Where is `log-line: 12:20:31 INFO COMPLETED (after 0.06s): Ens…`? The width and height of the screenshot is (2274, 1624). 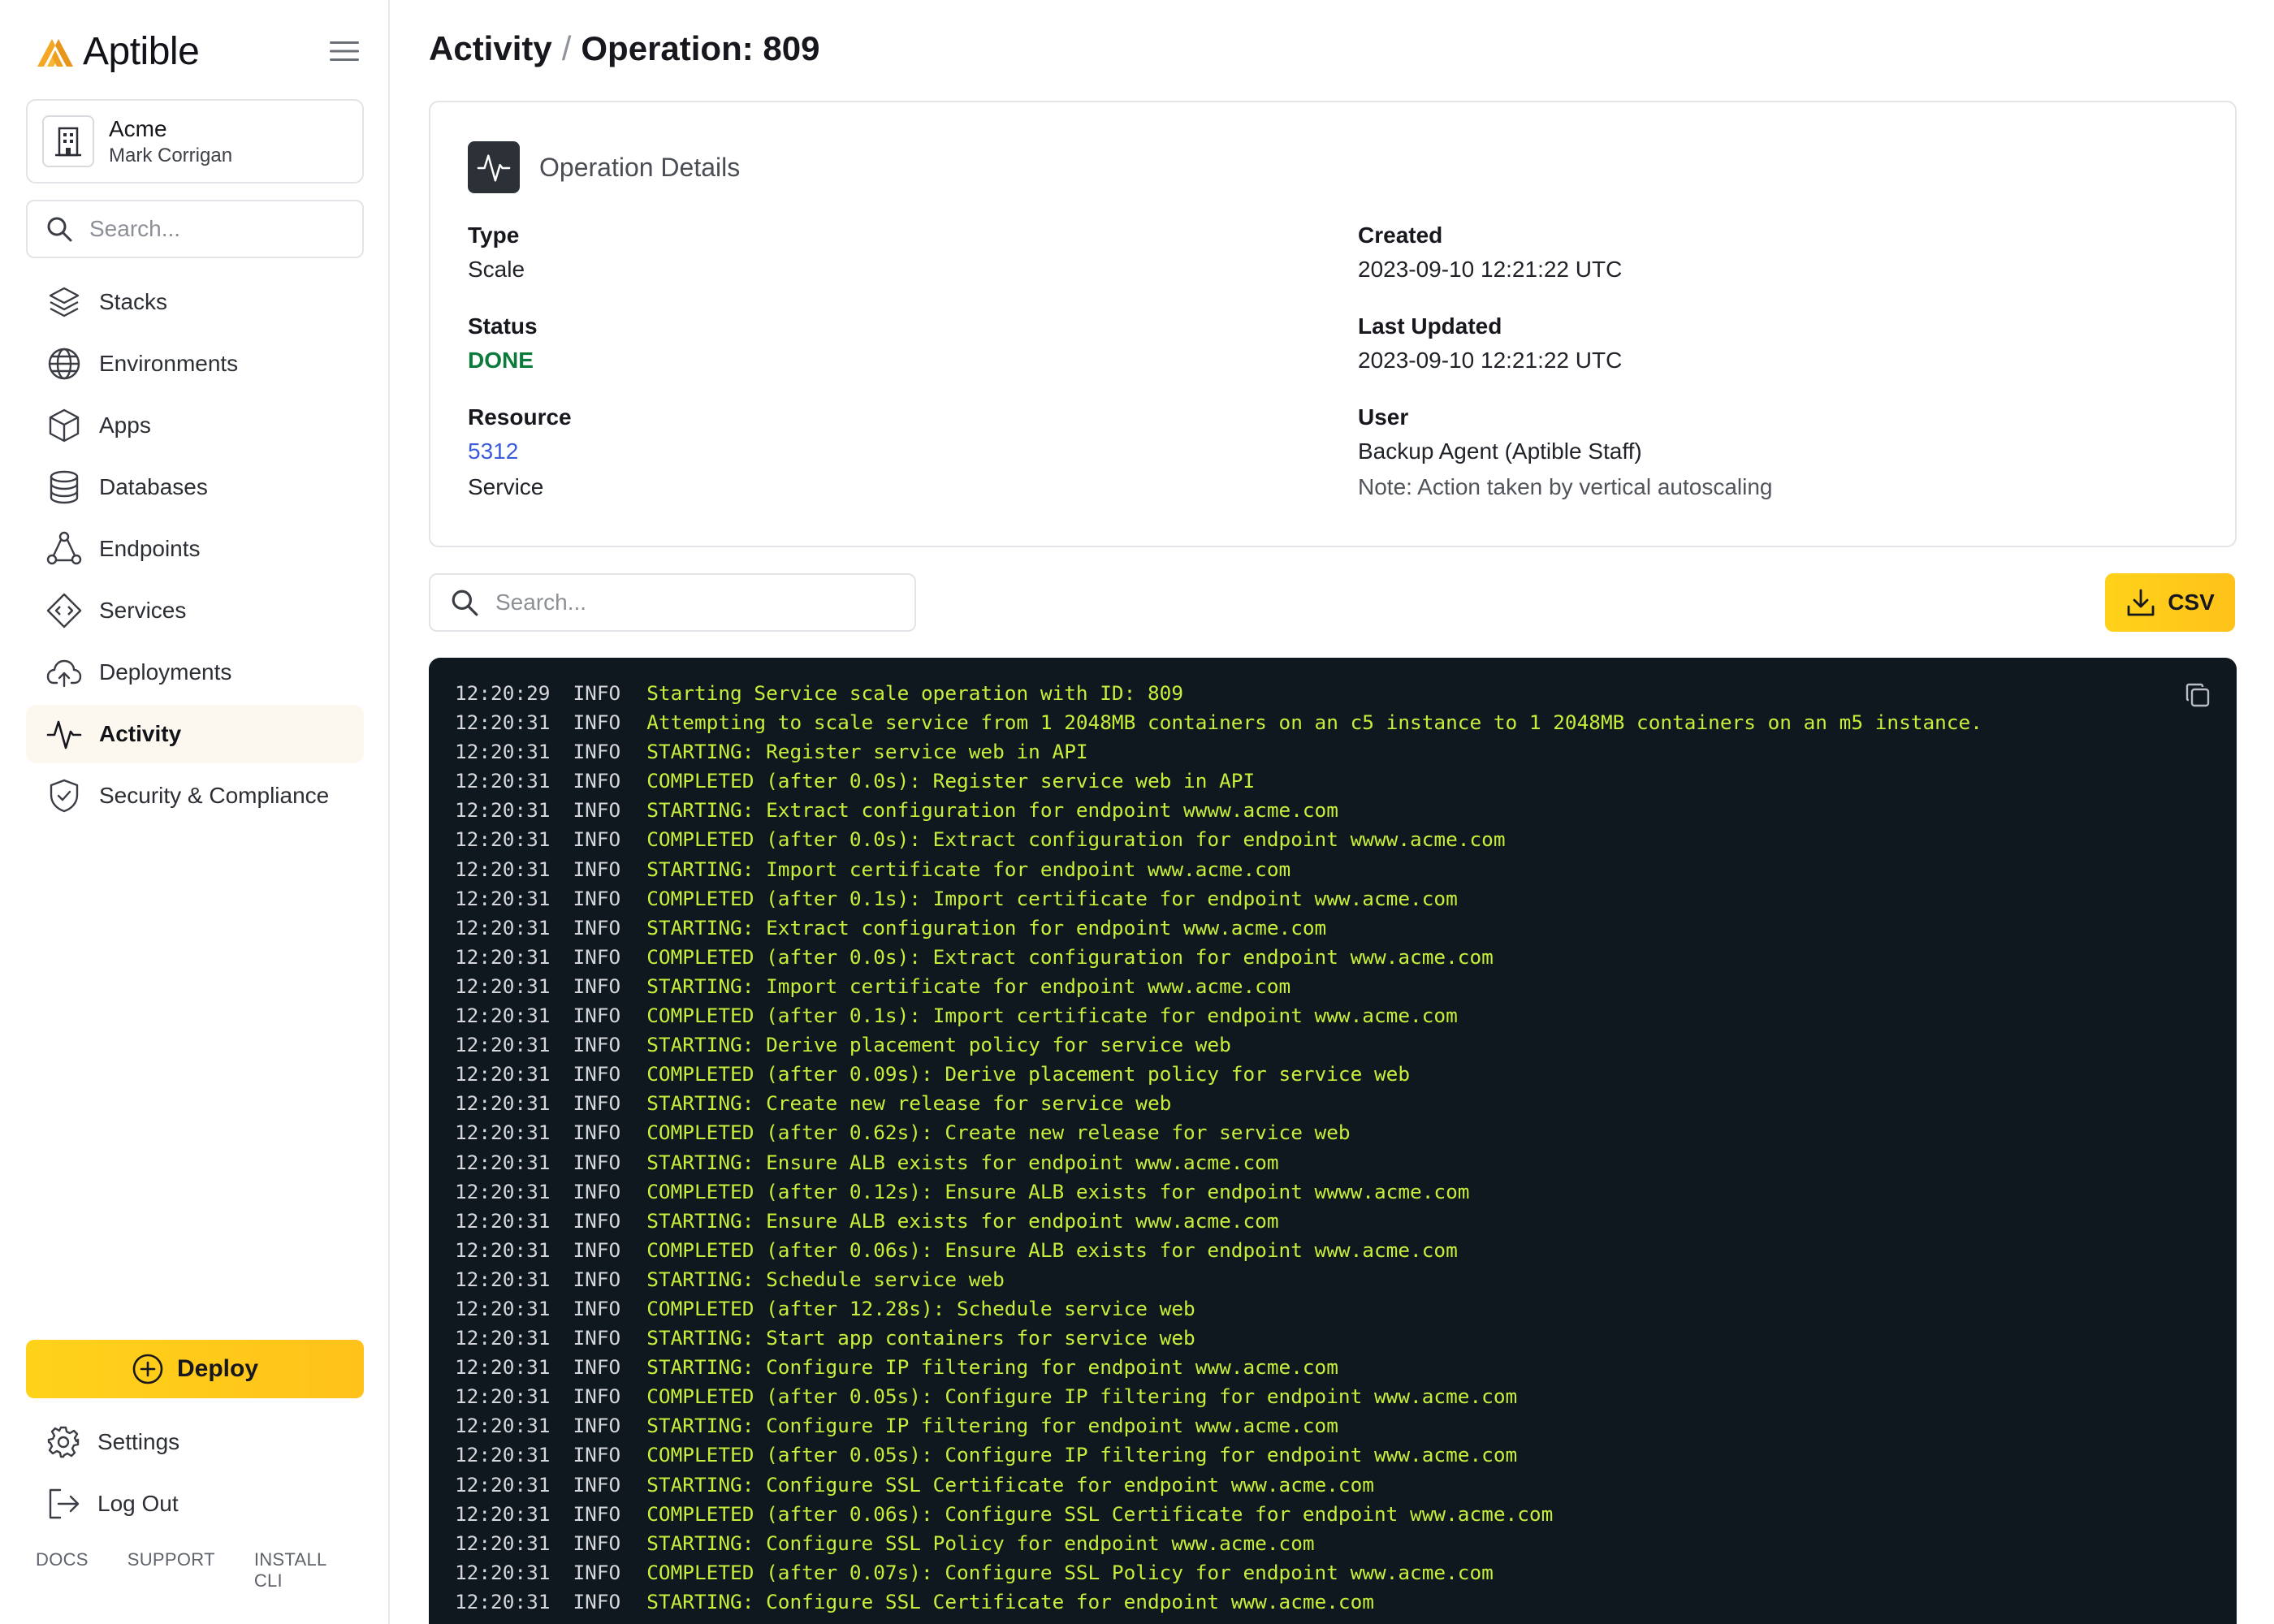
log-line: 12:20:31 INFO COMPLETED (after 0.06s): Ens… is located at coordinates (1218, 1251).